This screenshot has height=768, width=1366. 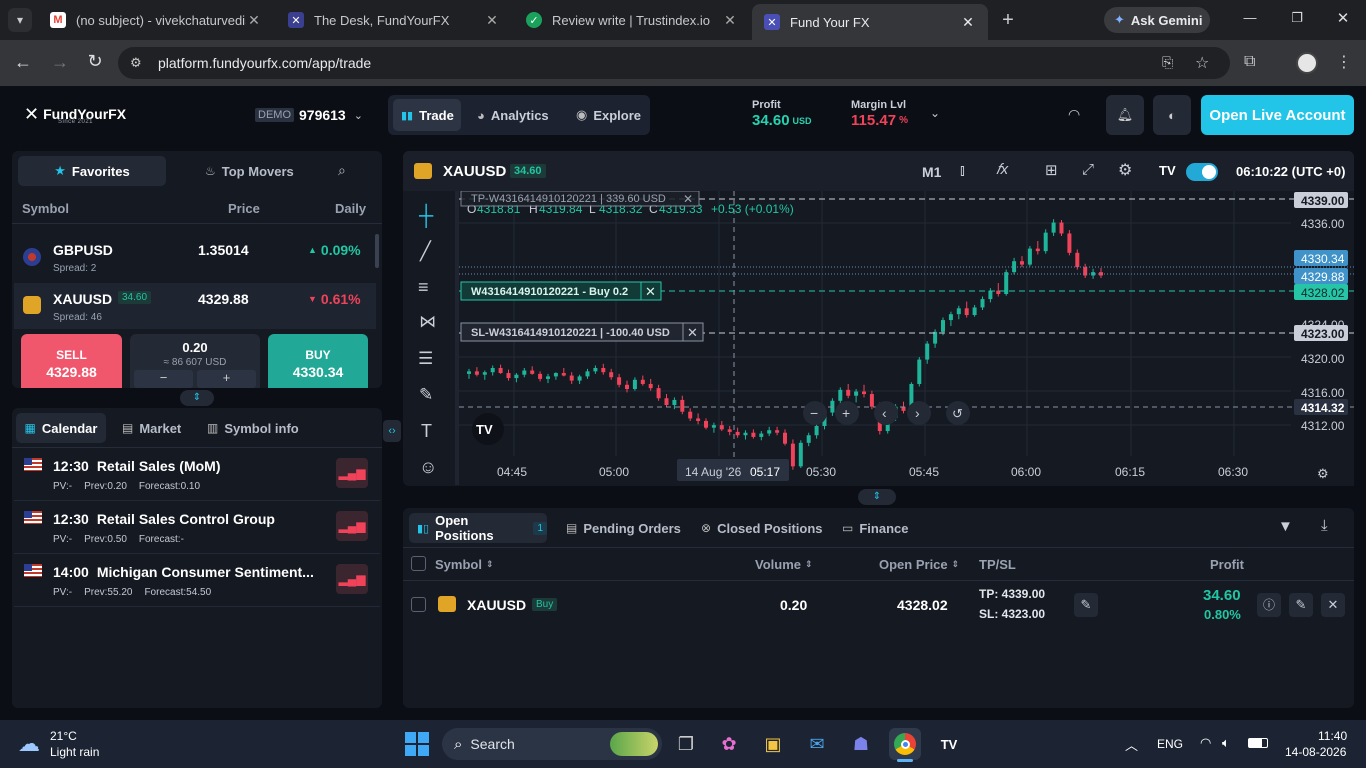 What do you see at coordinates (1344, 62) in the screenshot?
I see `browser-menu-icon: ⋮` at bounding box center [1344, 62].